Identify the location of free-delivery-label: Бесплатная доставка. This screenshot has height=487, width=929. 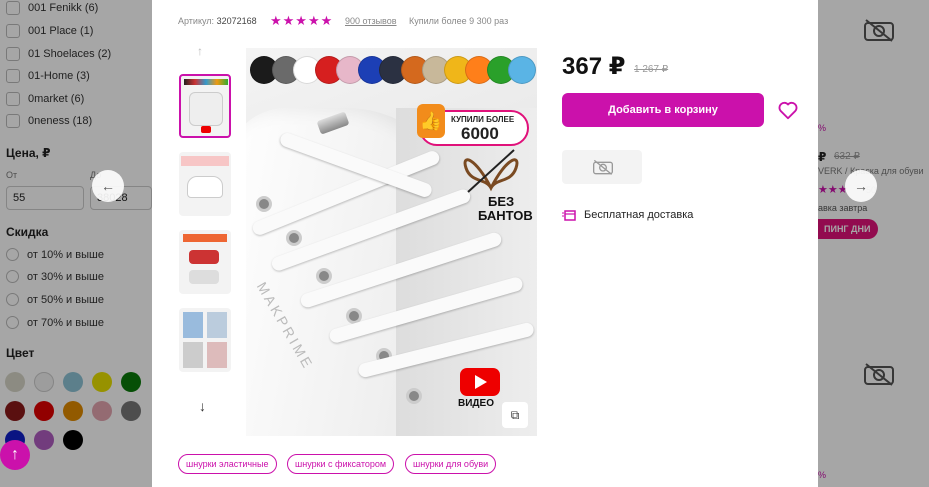
(639, 215).